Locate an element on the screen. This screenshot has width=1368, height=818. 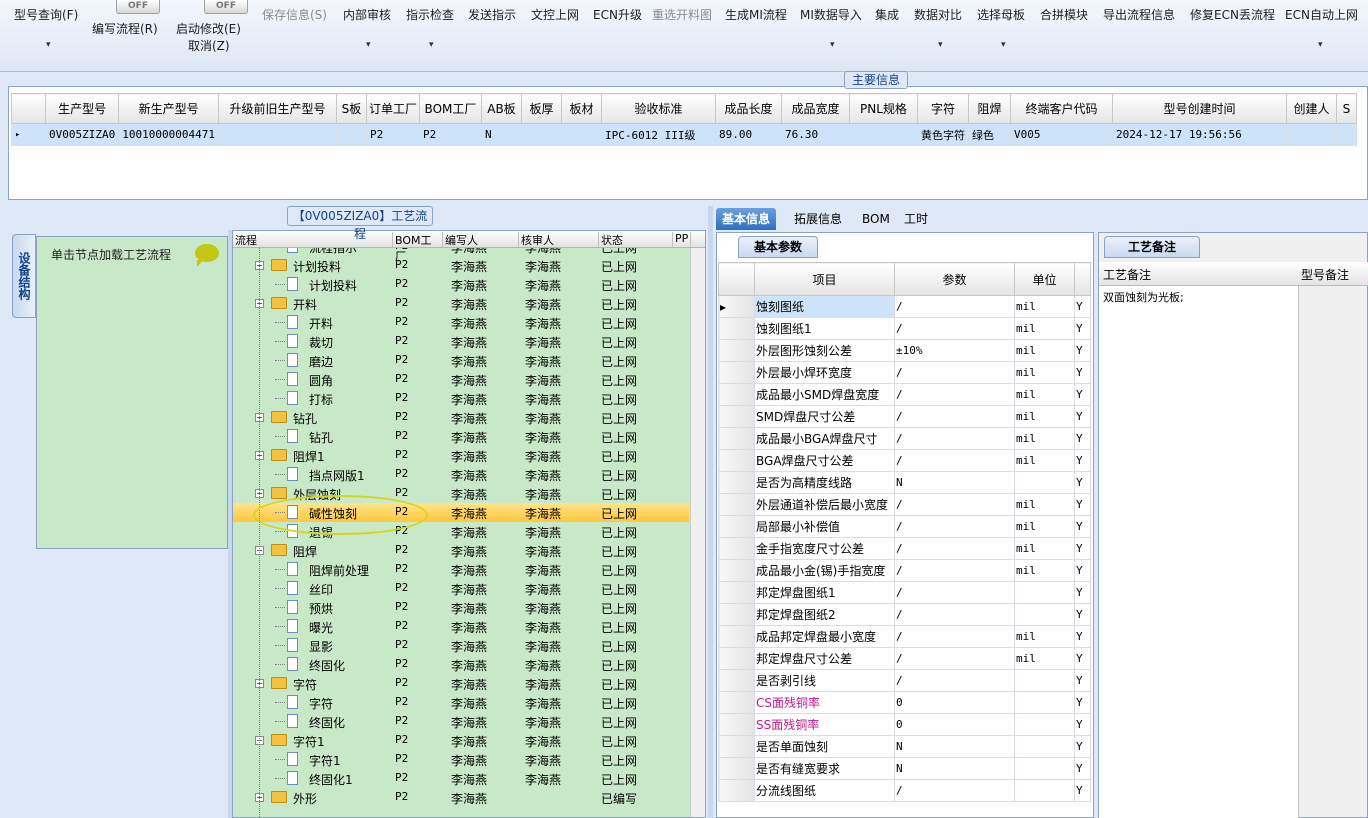
table-cell: N is located at coordinates (501, 134).